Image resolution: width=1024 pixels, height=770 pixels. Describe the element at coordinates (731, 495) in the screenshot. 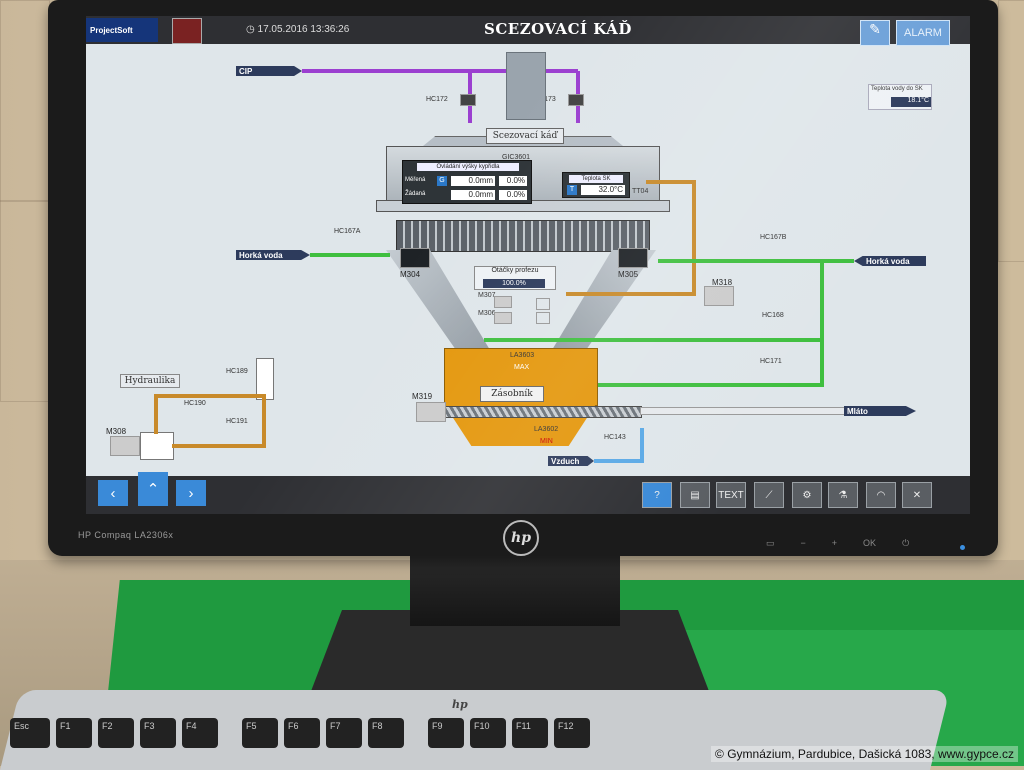

I see `text-button: TEXT` at that location.